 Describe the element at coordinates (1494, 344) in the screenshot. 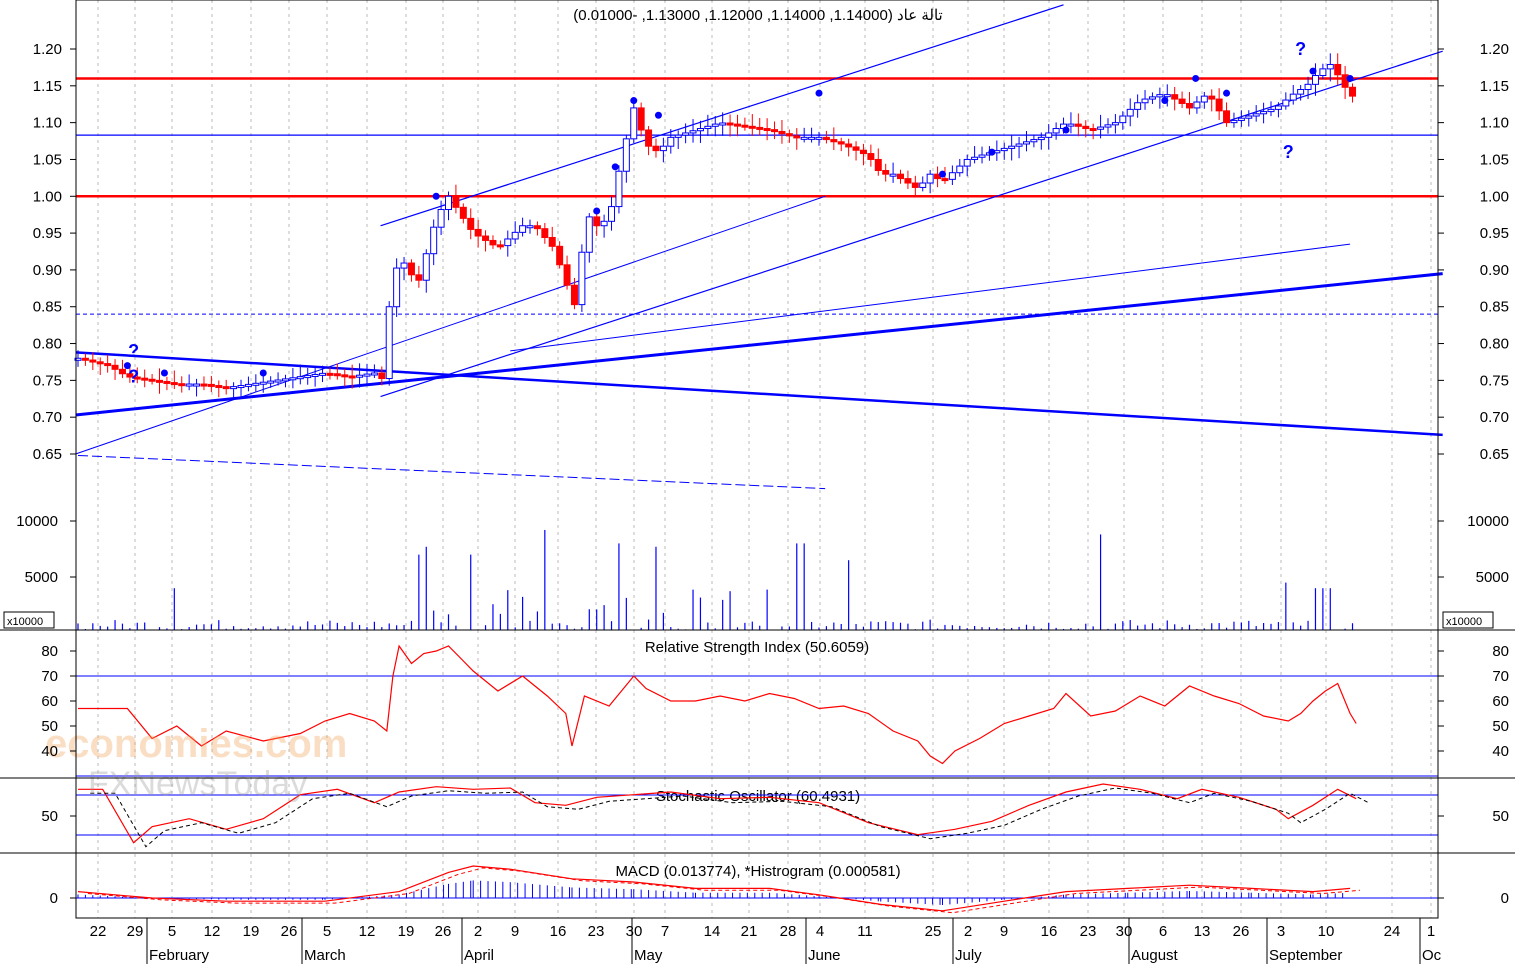

I see `price-tick-label-right: 0.80` at that location.